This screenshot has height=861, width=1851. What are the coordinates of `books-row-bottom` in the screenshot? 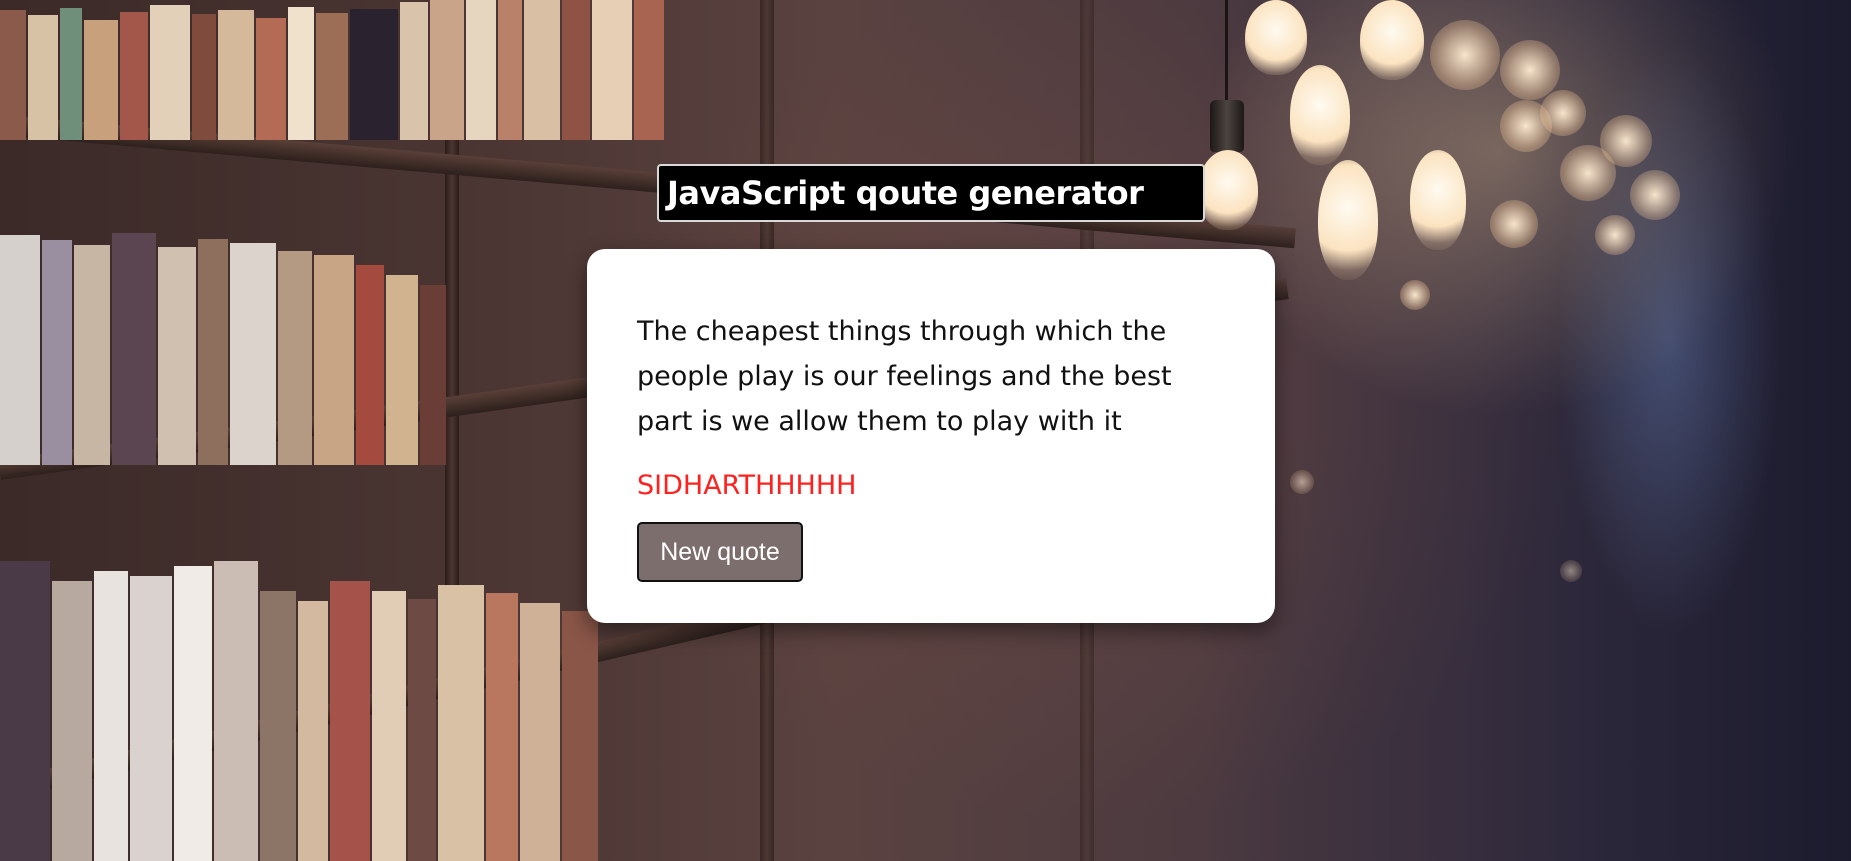 It's located at (300, 700).